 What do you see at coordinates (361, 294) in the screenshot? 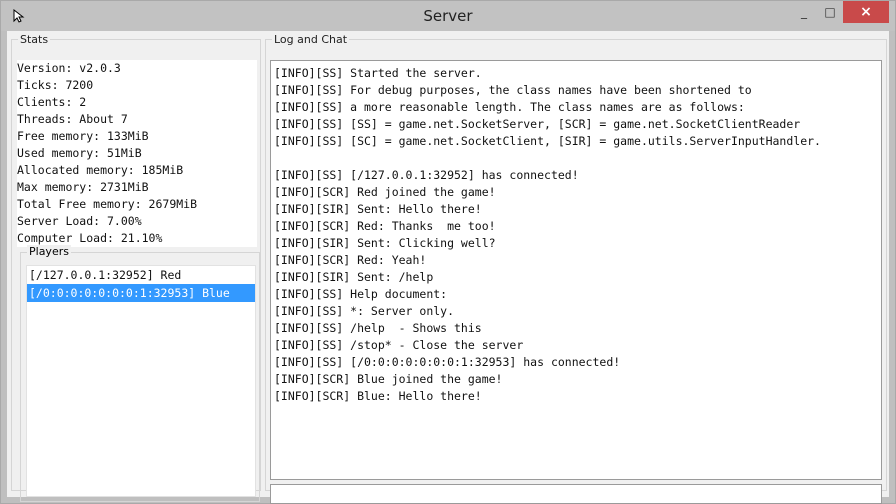
I see `log-line: [INFO][SS] Help document:` at bounding box center [361, 294].